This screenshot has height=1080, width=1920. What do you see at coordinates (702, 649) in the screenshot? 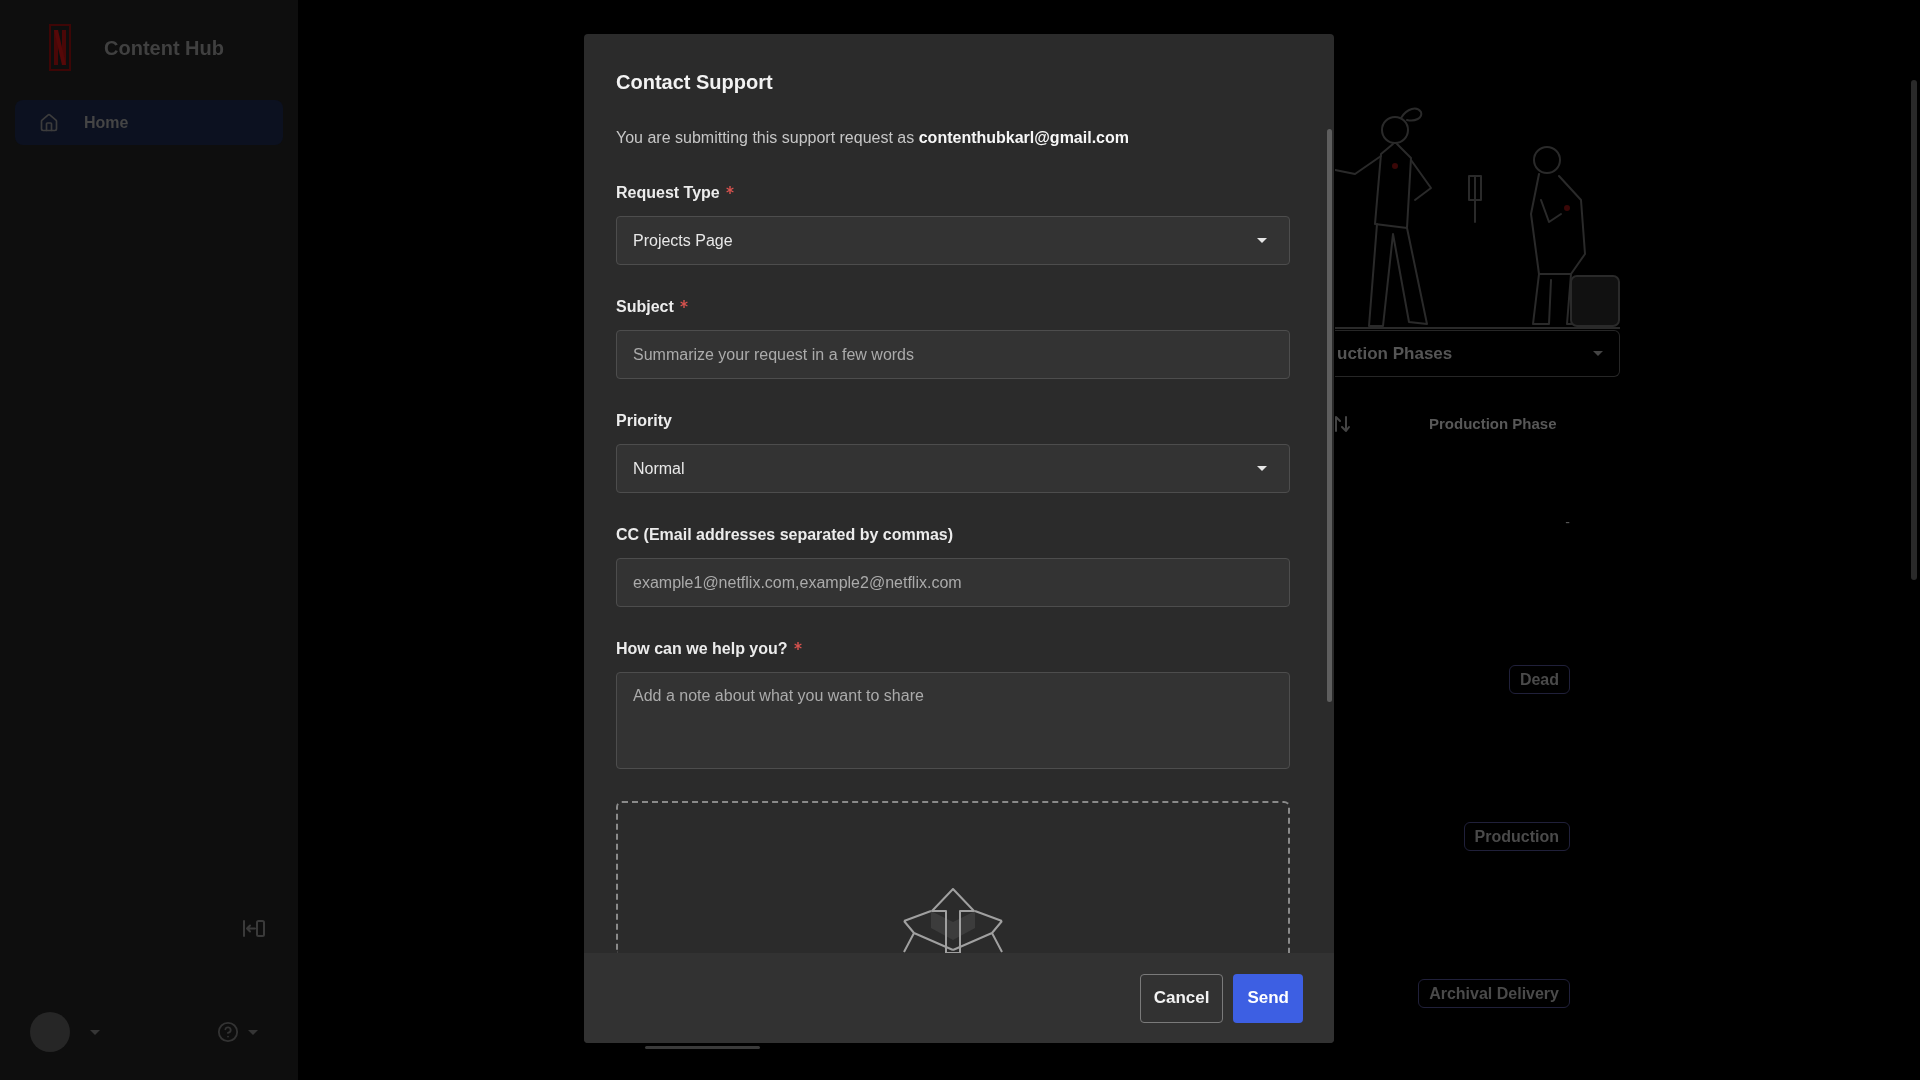
I see `field-label: How can we help you?` at bounding box center [702, 649].